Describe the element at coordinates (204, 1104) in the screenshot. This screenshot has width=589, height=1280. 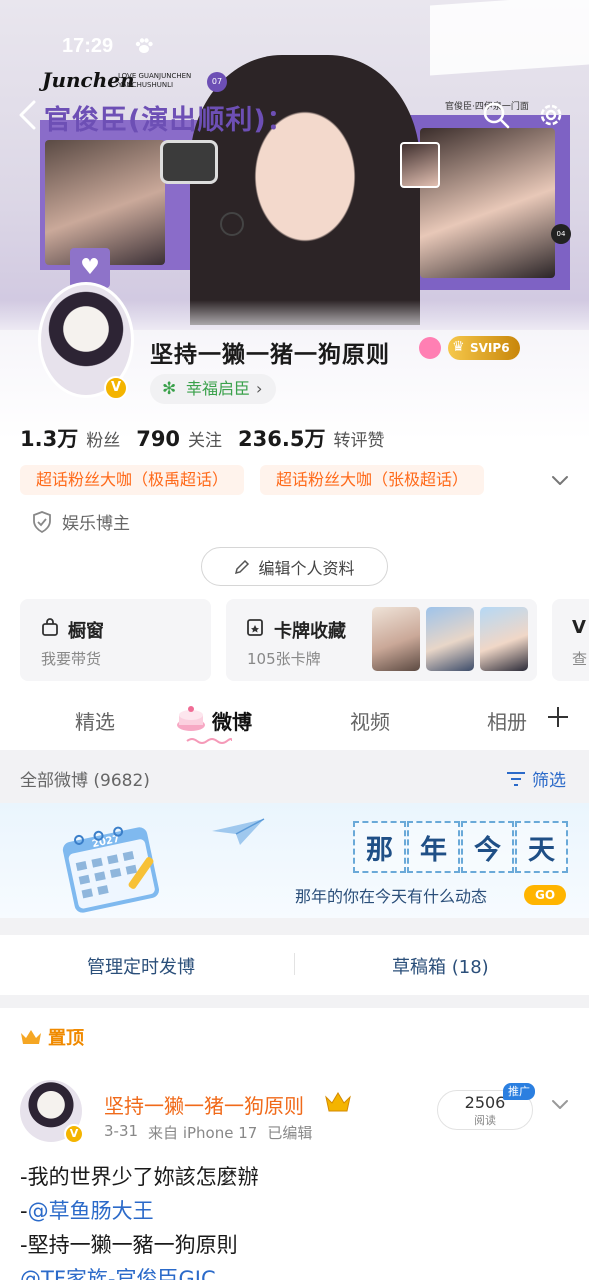
I see `post-author: 坚持一獭一猪一狗原则` at that location.